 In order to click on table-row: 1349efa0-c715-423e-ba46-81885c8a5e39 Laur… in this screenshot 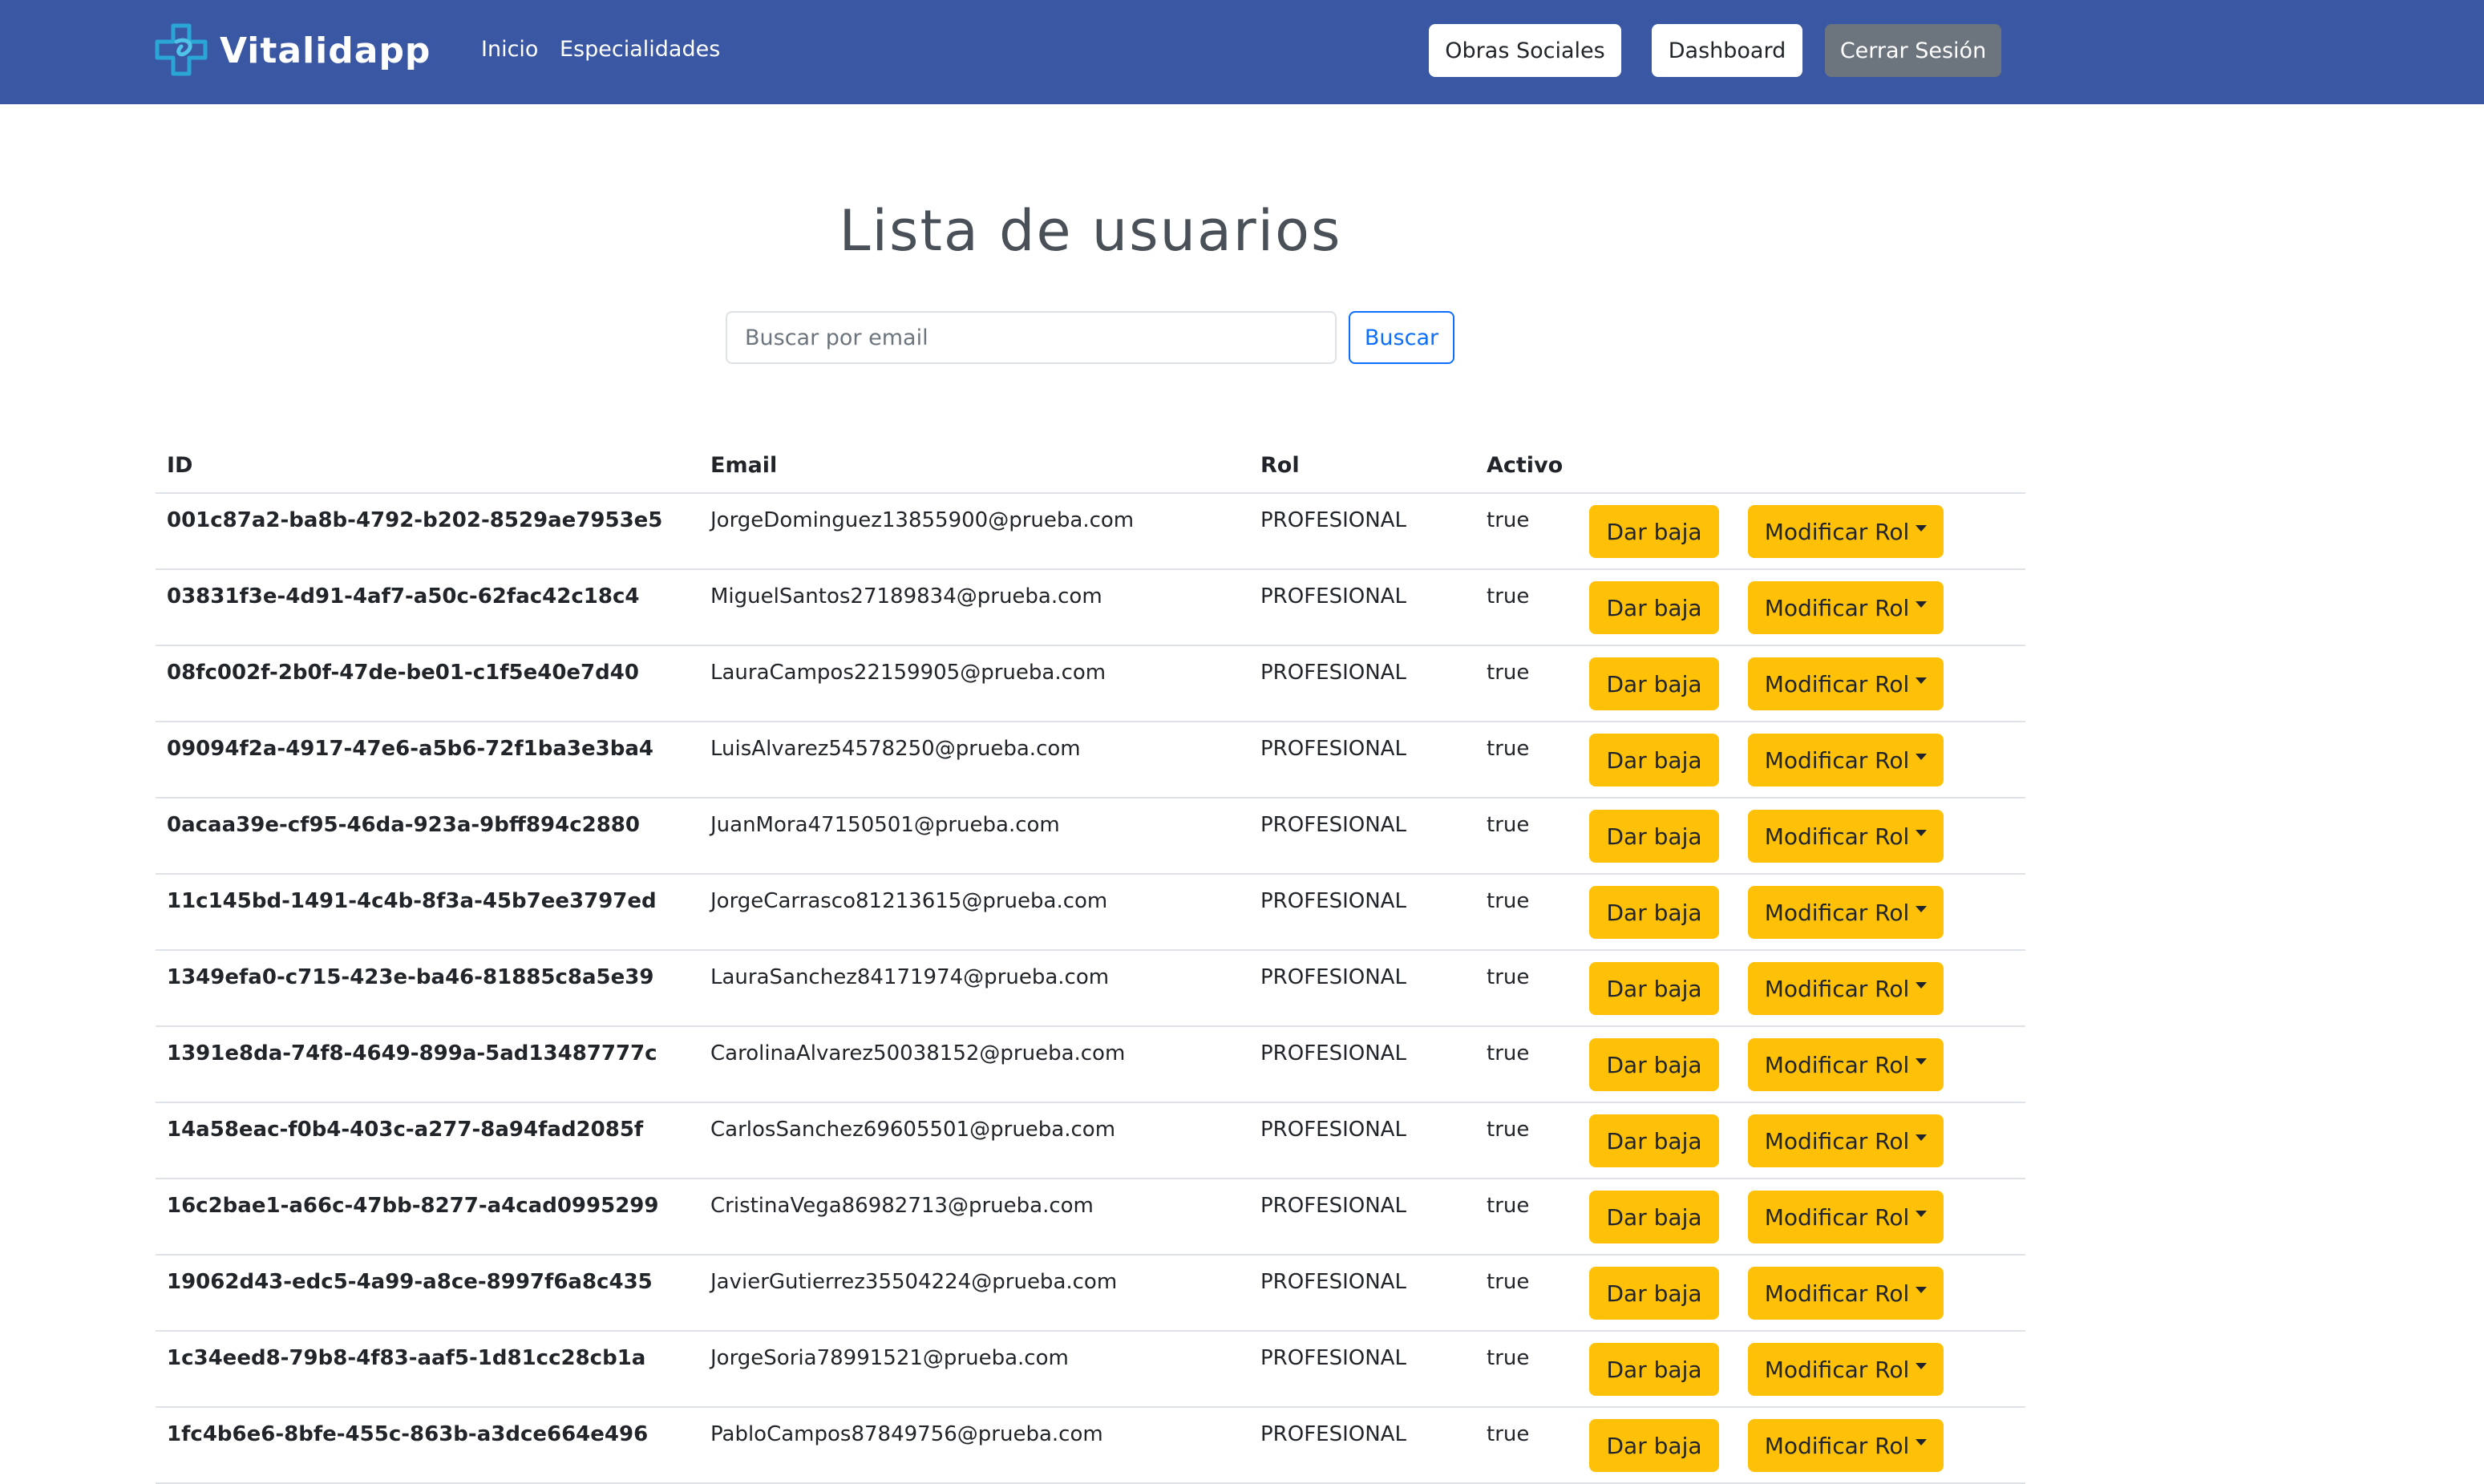, I will do `click(1090, 988)`.